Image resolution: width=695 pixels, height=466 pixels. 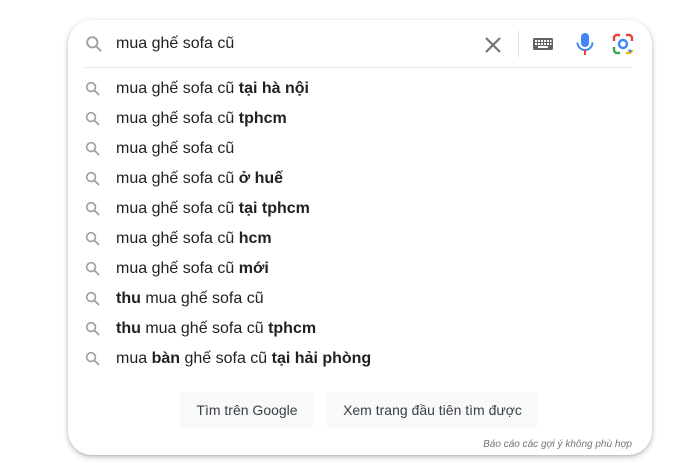 What do you see at coordinates (253, 268) in the screenshot?
I see `suggestion-highlight: mới` at bounding box center [253, 268].